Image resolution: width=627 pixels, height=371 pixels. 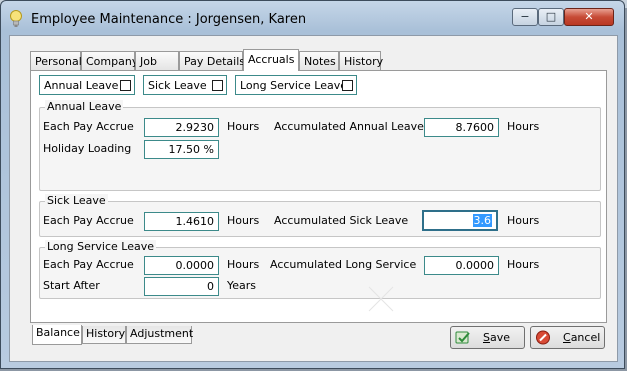 I want to click on accumulated-sick-leave-label: Accumulated Sick Leave, so click(x=341, y=220).